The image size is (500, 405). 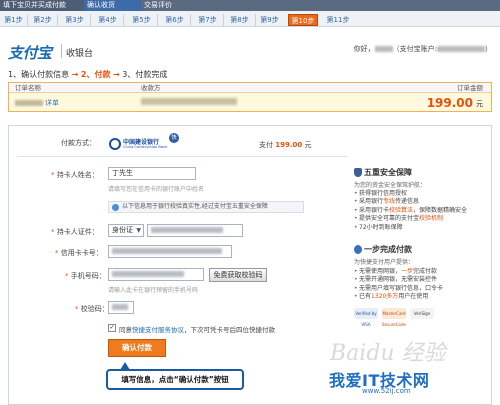 I want to click on order-currency: 元, so click(x=479, y=104).